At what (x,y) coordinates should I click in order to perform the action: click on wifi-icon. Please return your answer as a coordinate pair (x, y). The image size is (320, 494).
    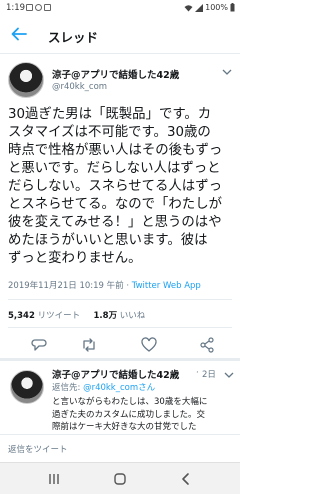
    Looking at the image, I should click on (188, 7).